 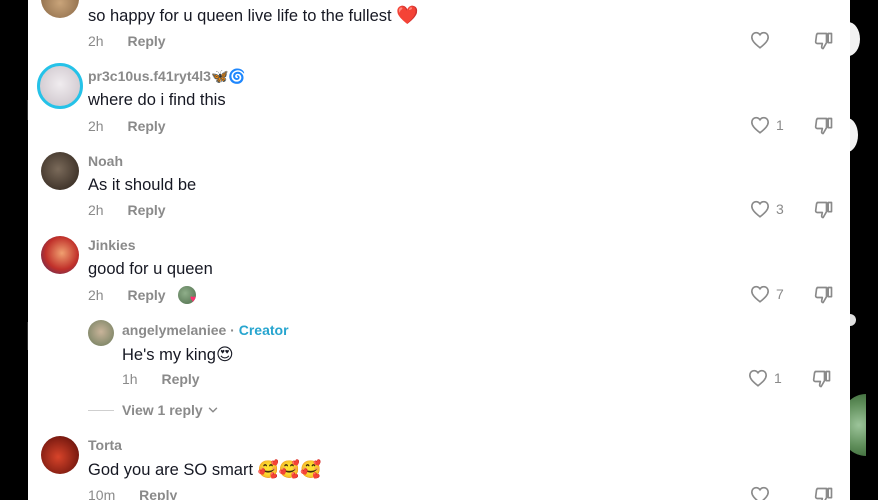 I want to click on comment-username: angelymelaniee · Creator, so click(x=205, y=330).